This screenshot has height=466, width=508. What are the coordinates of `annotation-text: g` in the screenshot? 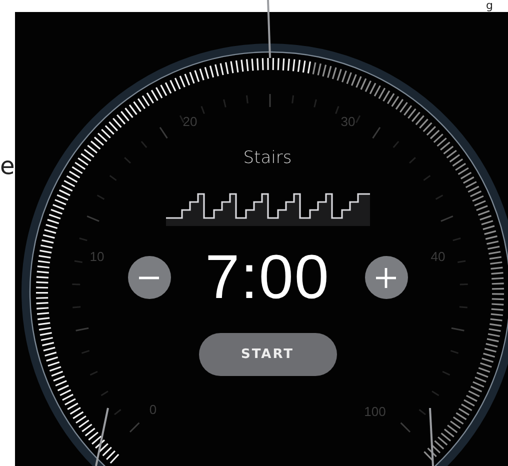 It's located at (489, 5).